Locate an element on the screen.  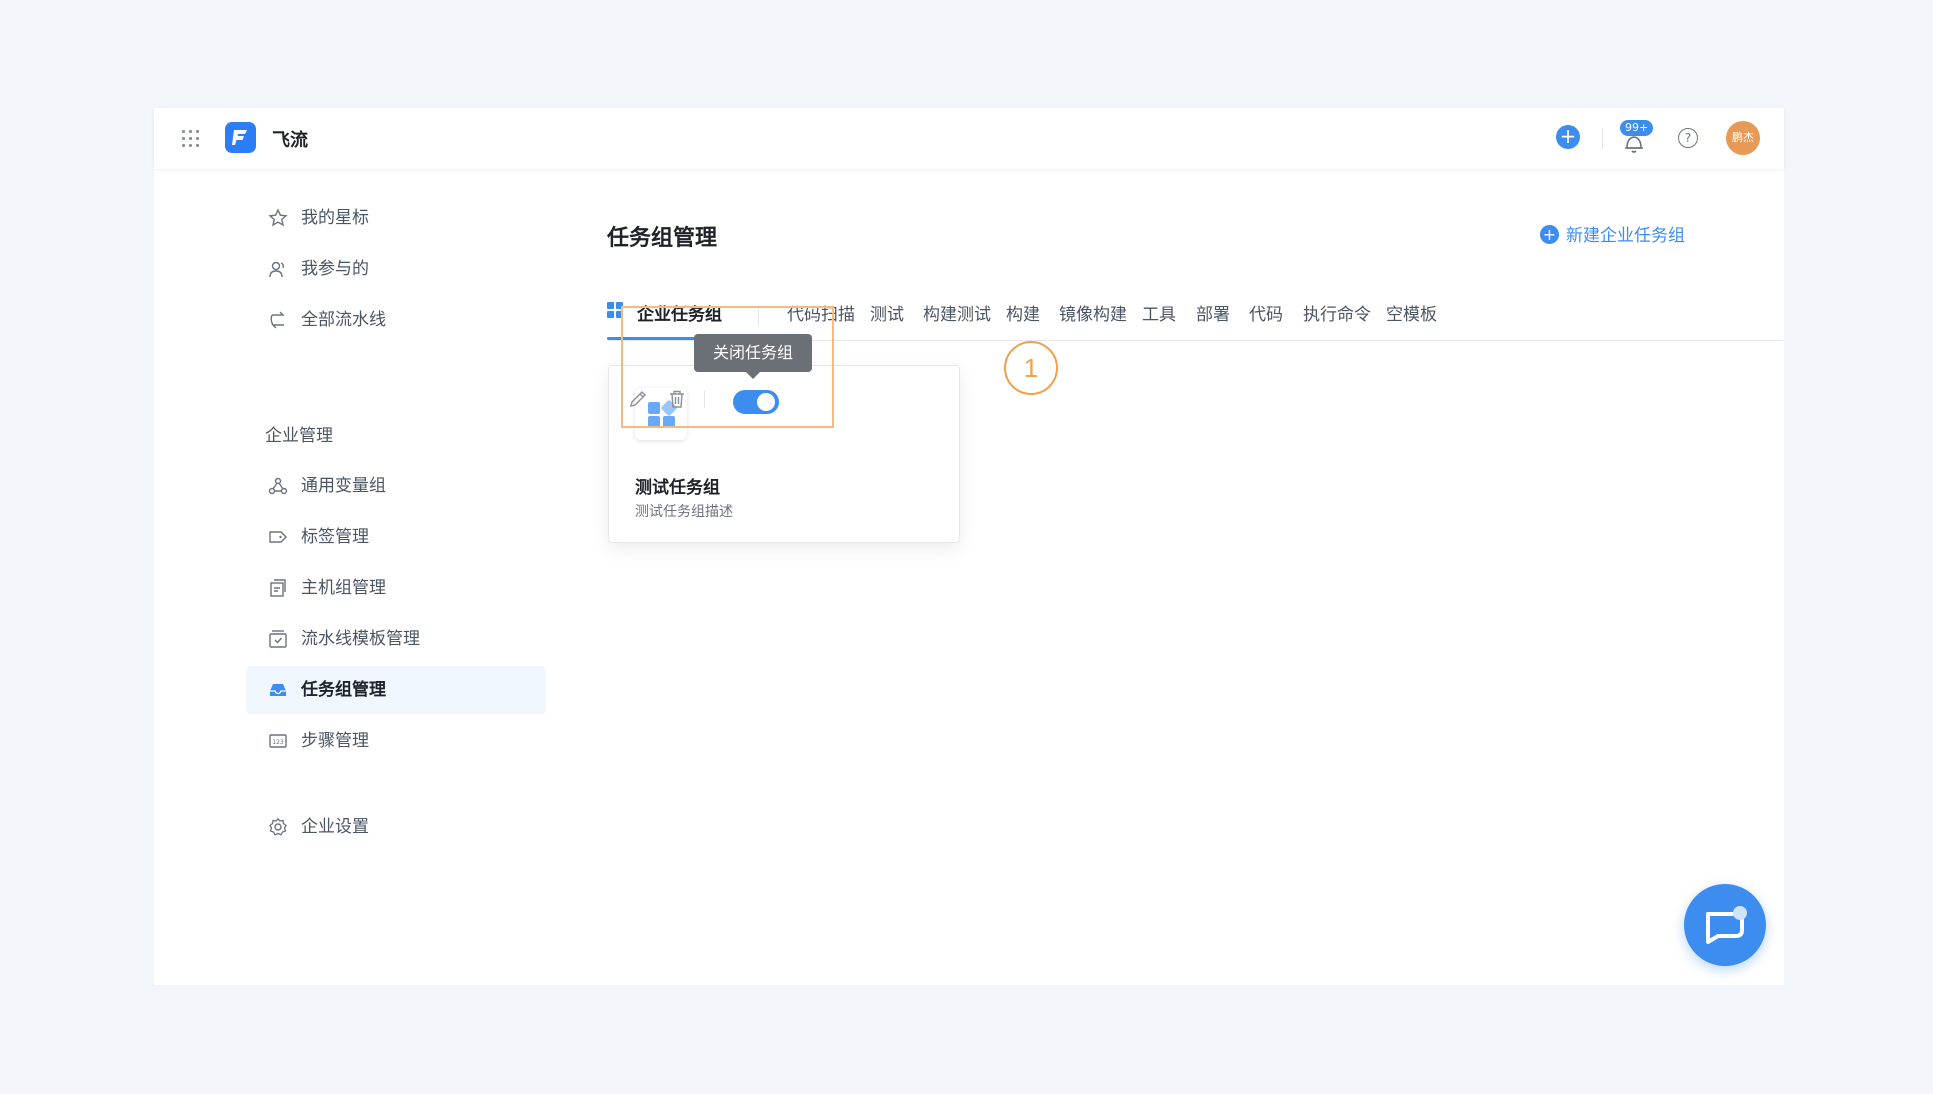
star-icon is located at coordinates (278, 217).